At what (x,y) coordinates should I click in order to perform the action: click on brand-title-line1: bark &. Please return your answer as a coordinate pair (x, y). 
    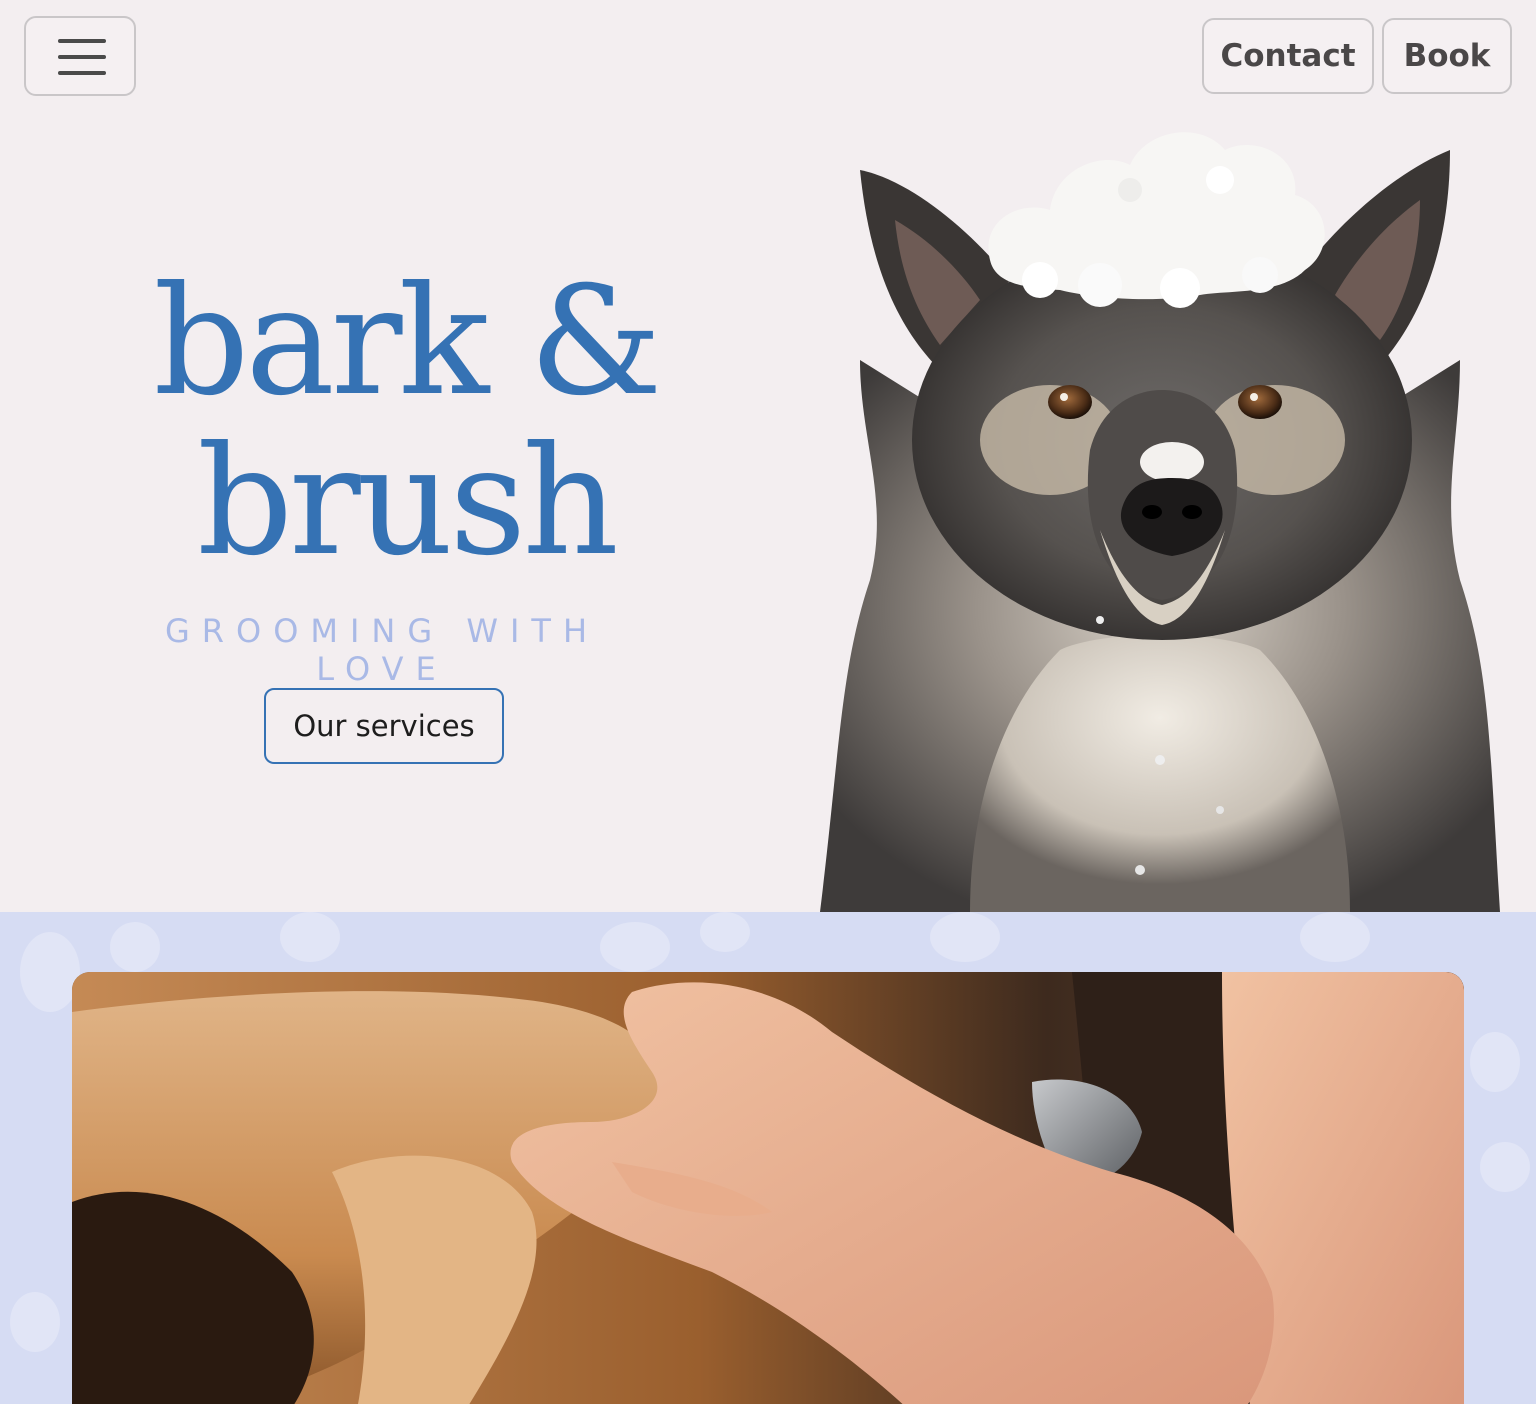
    Looking at the image, I should click on (407, 342).